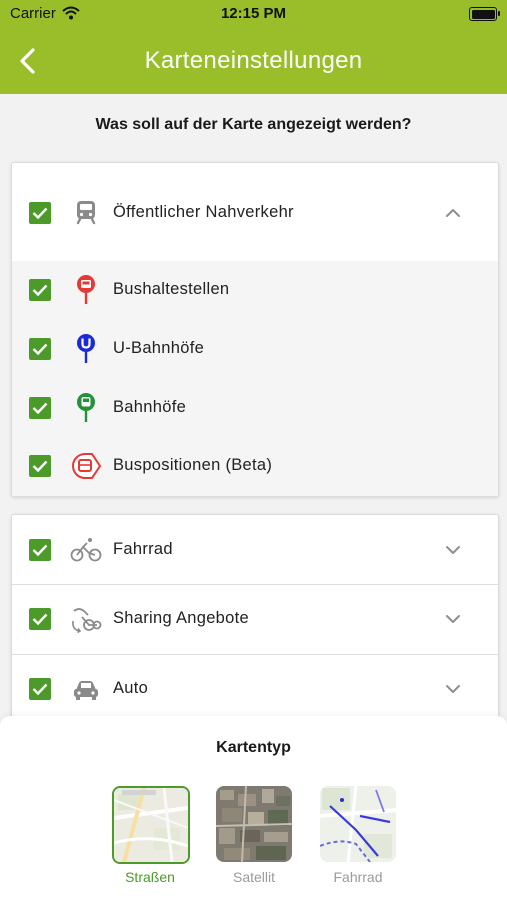 This screenshot has width=507, height=900. I want to click on bicycle-checkbox, so click(40, 550).